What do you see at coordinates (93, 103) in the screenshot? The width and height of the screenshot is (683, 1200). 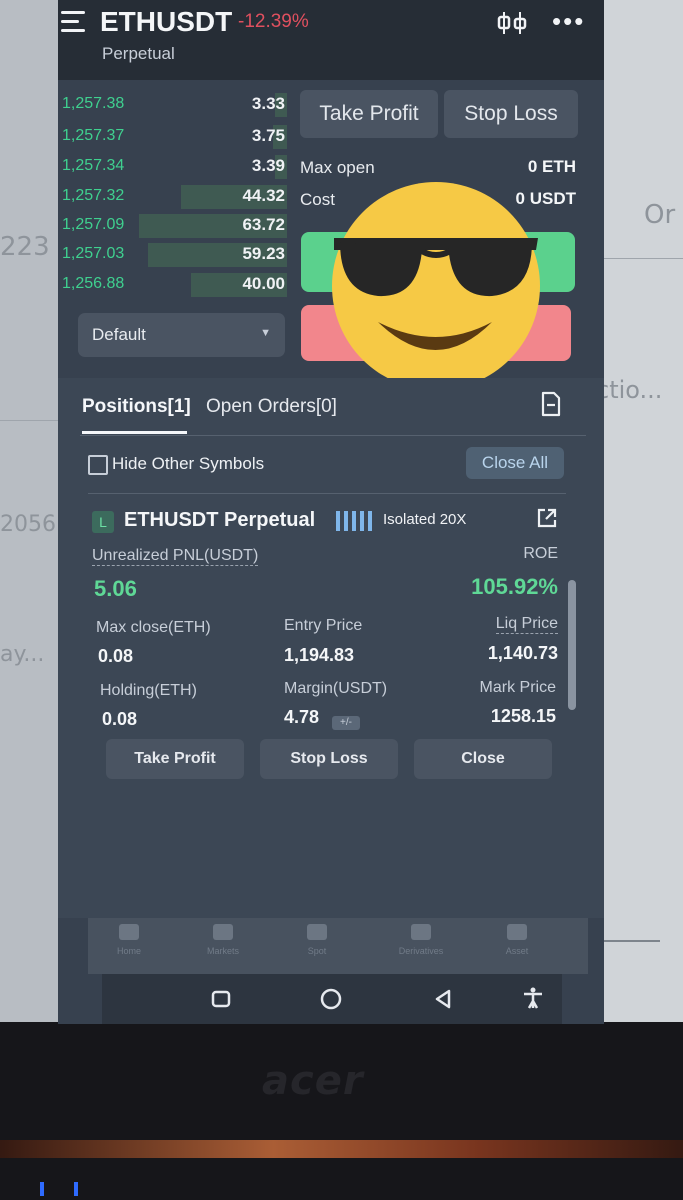 I see `bid-price: 1,257.38` at bounding box center [93, 103].